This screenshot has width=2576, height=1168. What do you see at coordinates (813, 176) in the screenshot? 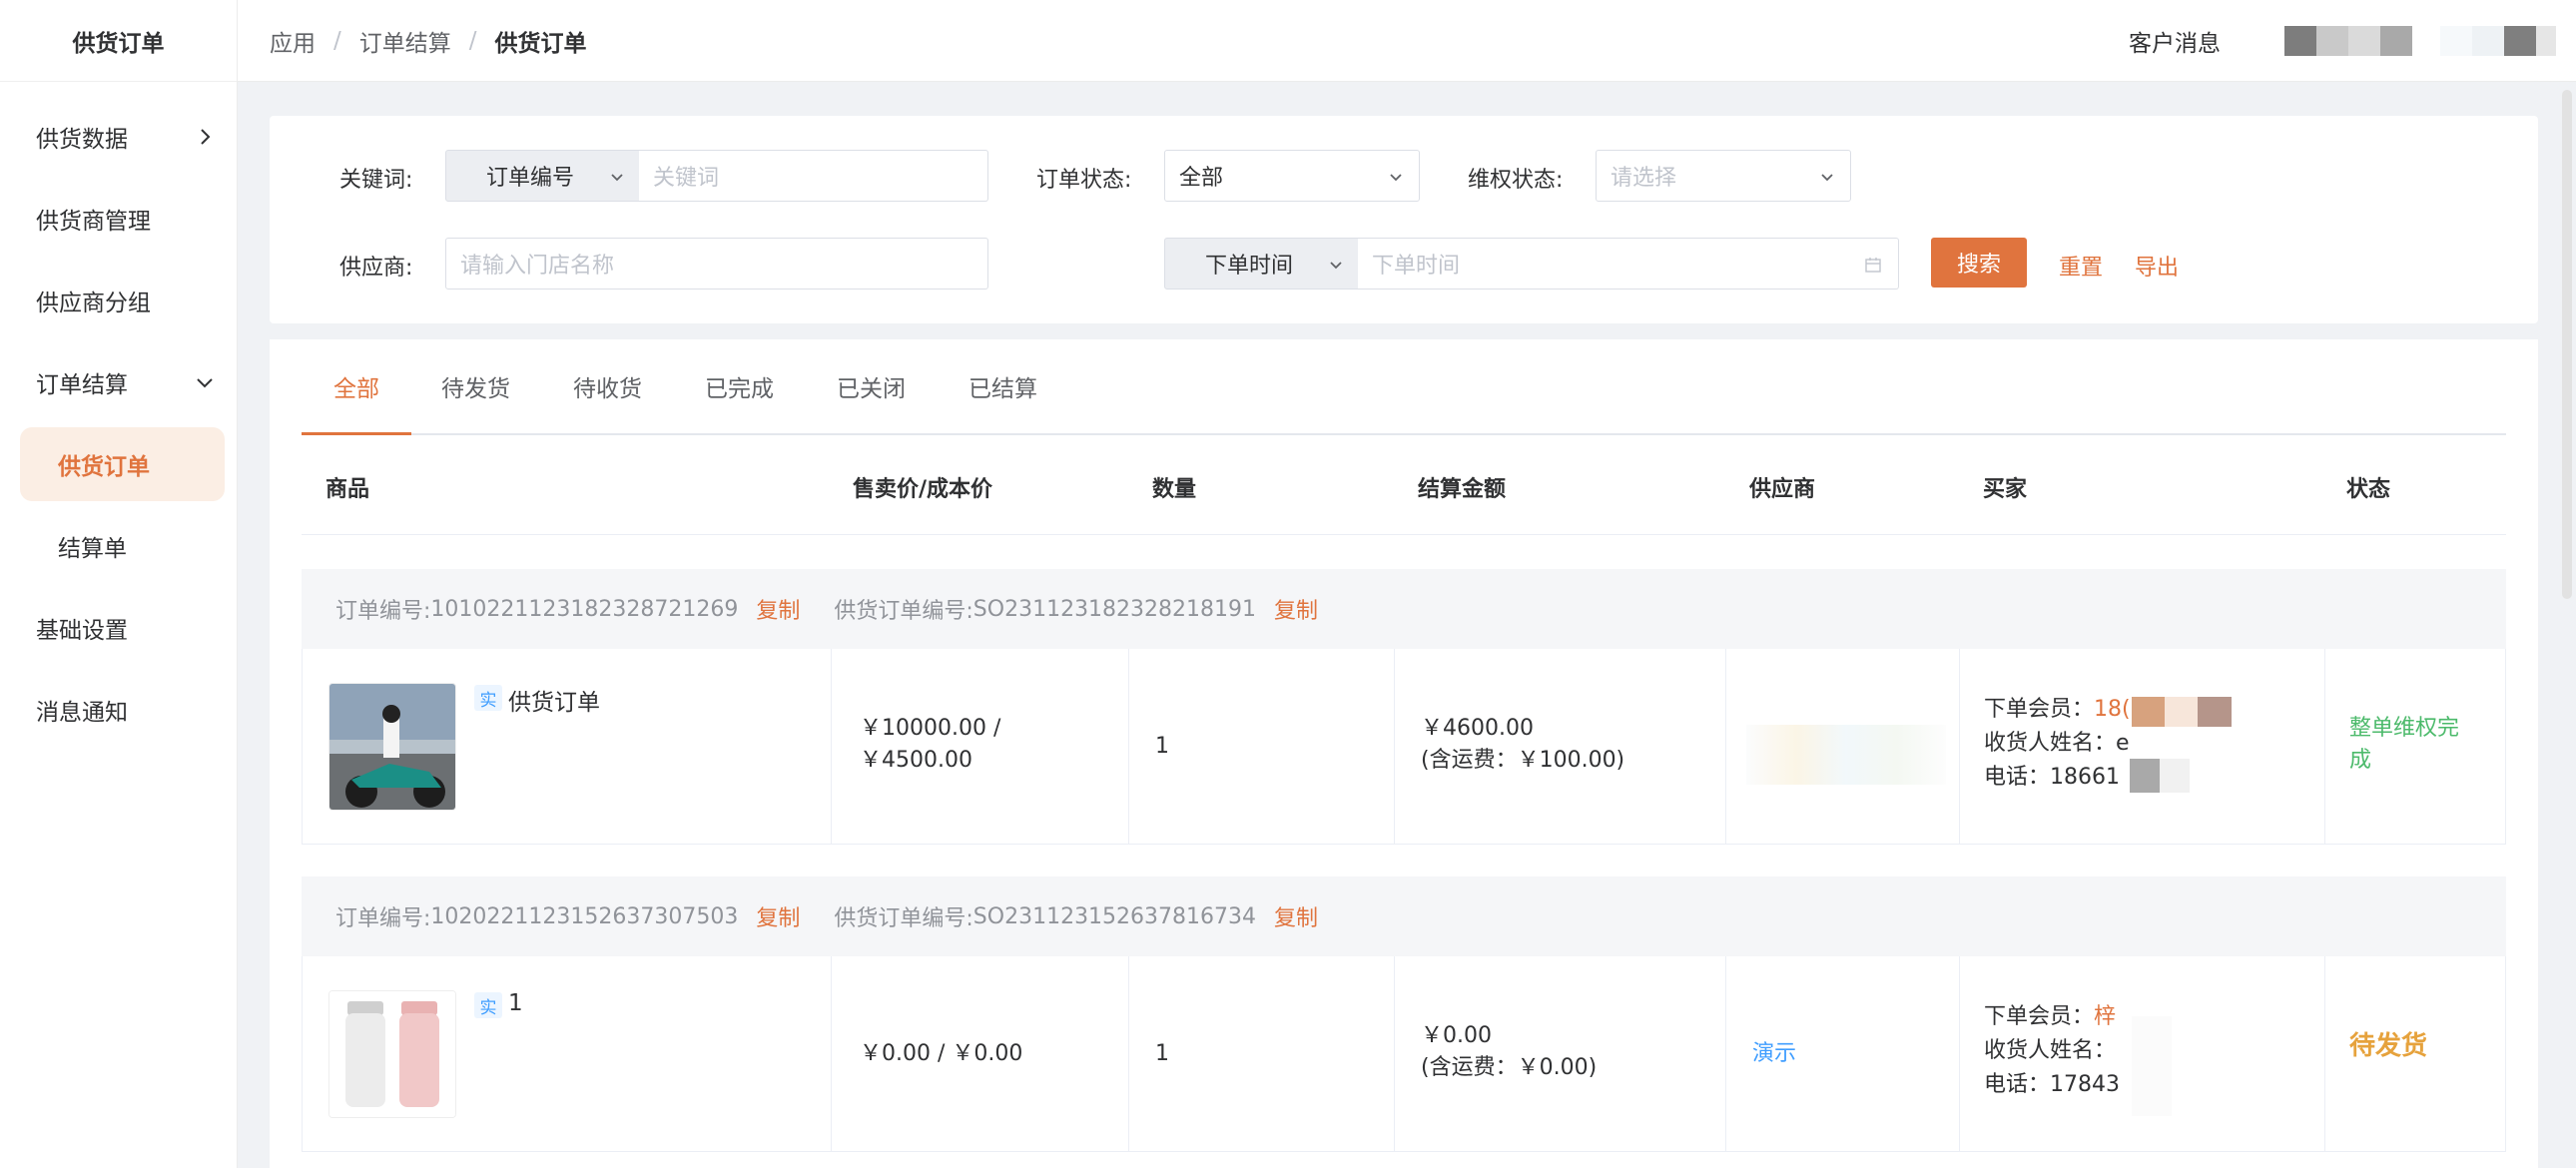
I see `keyword-input: 关键词` at bounding box center [813, 176].